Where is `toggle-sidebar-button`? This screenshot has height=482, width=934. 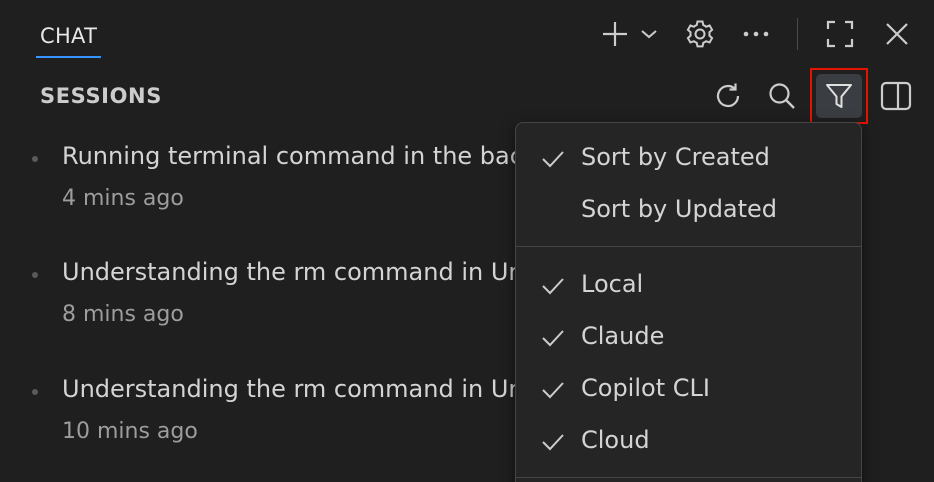
toggle-sidebar-button is located at coordinates (896, 96).